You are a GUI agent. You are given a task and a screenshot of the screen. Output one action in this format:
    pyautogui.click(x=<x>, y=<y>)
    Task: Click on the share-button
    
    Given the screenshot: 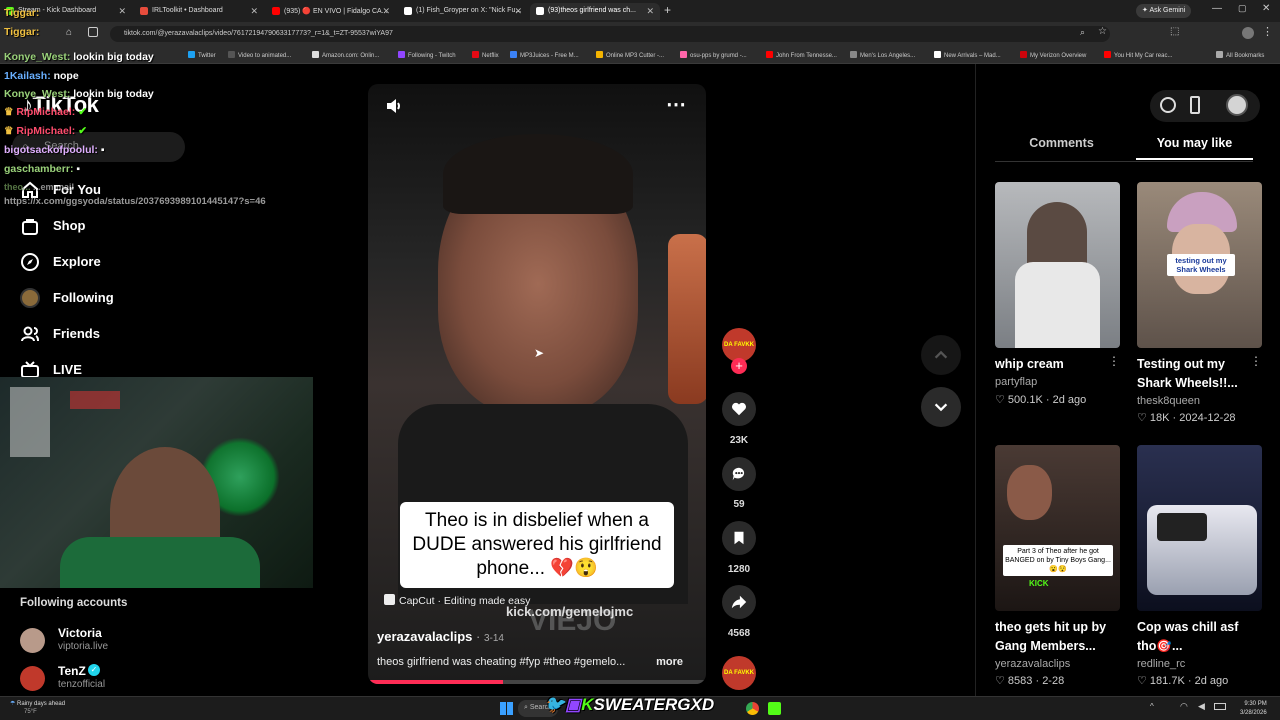 What is the action you would take?
    pyautogui.click(x=739, y=602)
    